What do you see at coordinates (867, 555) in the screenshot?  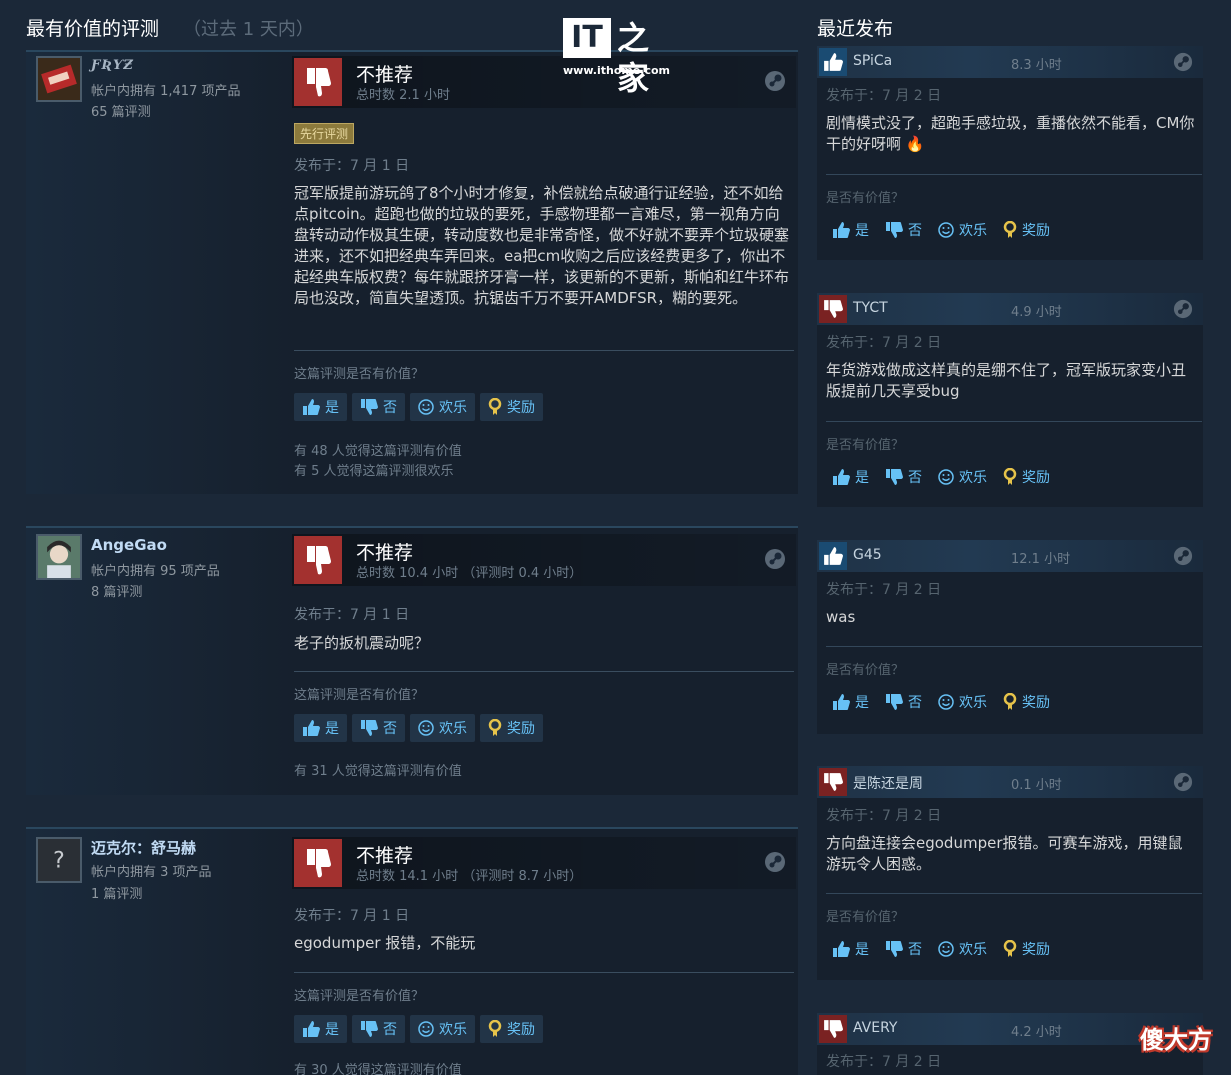 I see `reviewer-name: G45` at bounding box center [867, 555].